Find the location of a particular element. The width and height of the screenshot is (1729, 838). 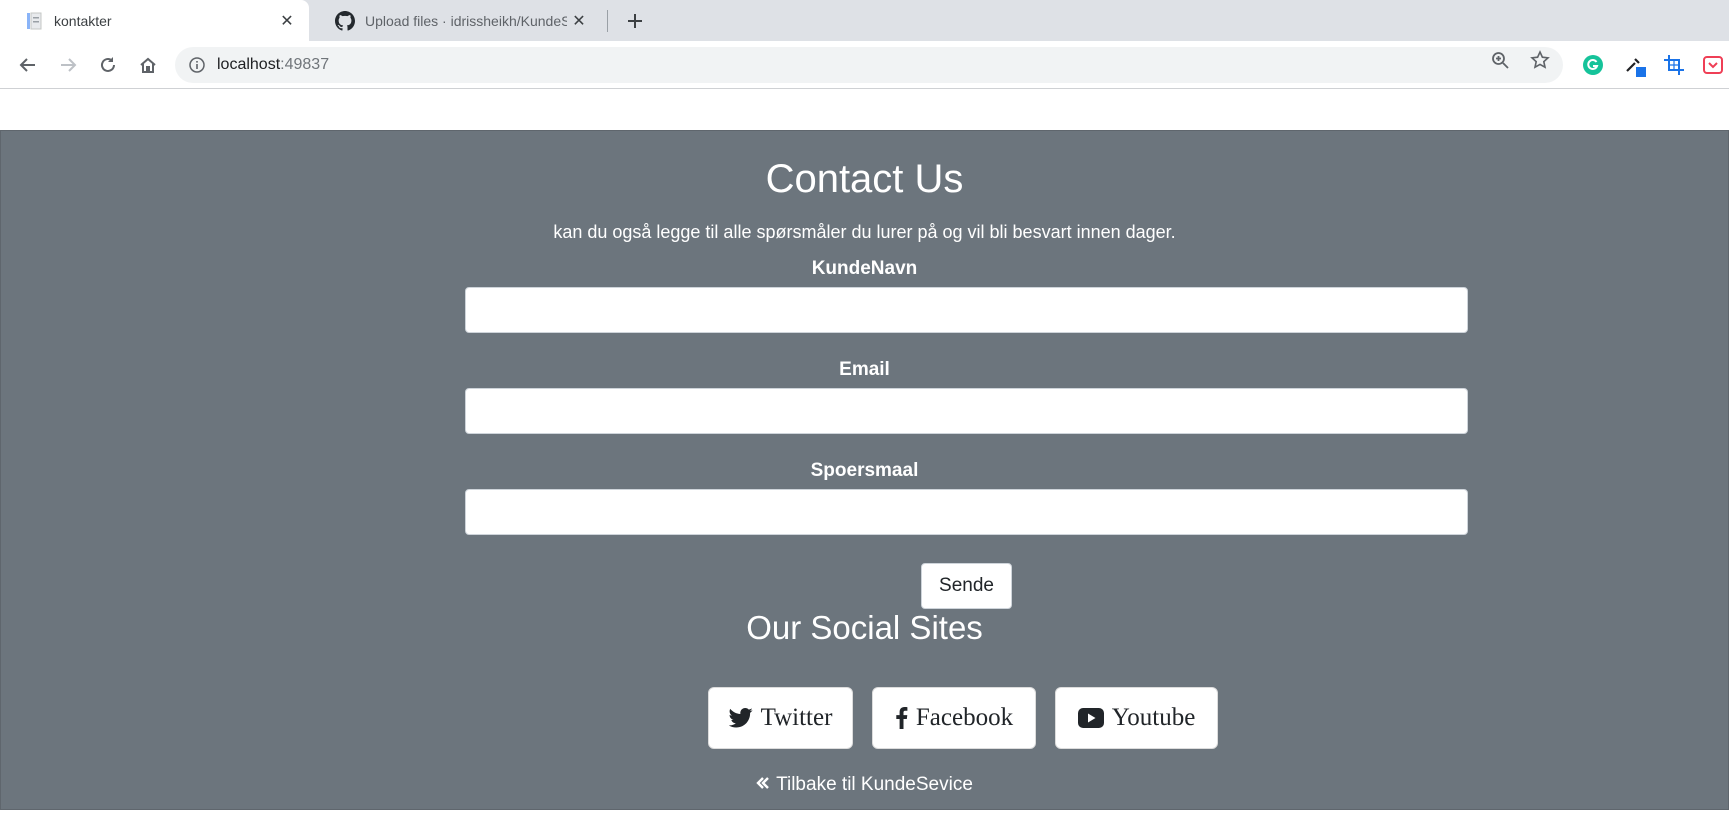

star-icon is located at coordinates (1540, 60).